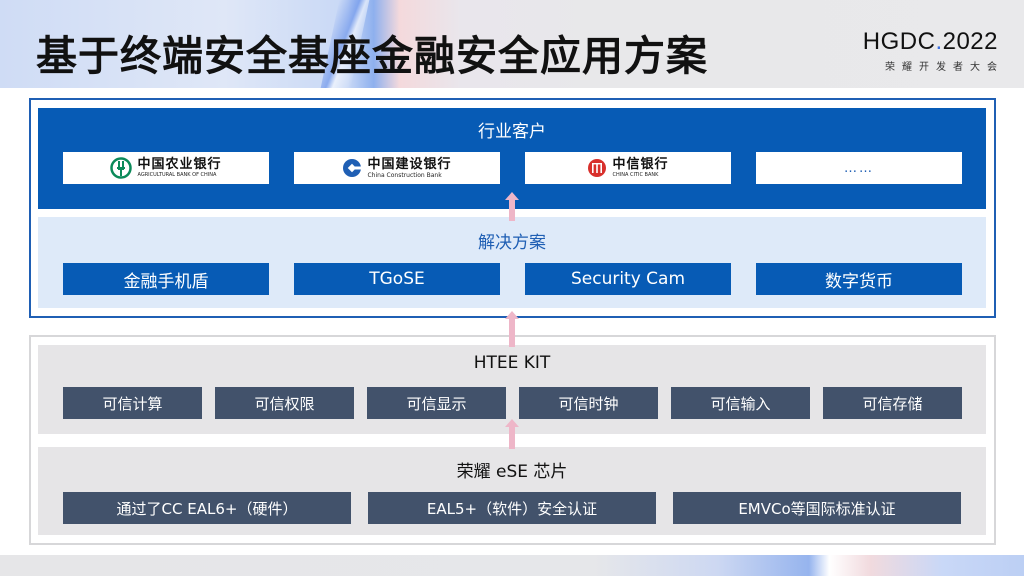 The width and height of the screenshot is (1024, 576). Describe the element at coordinates (353, 168) in the screenshot. I see `ccb-logo-icon` at that location.